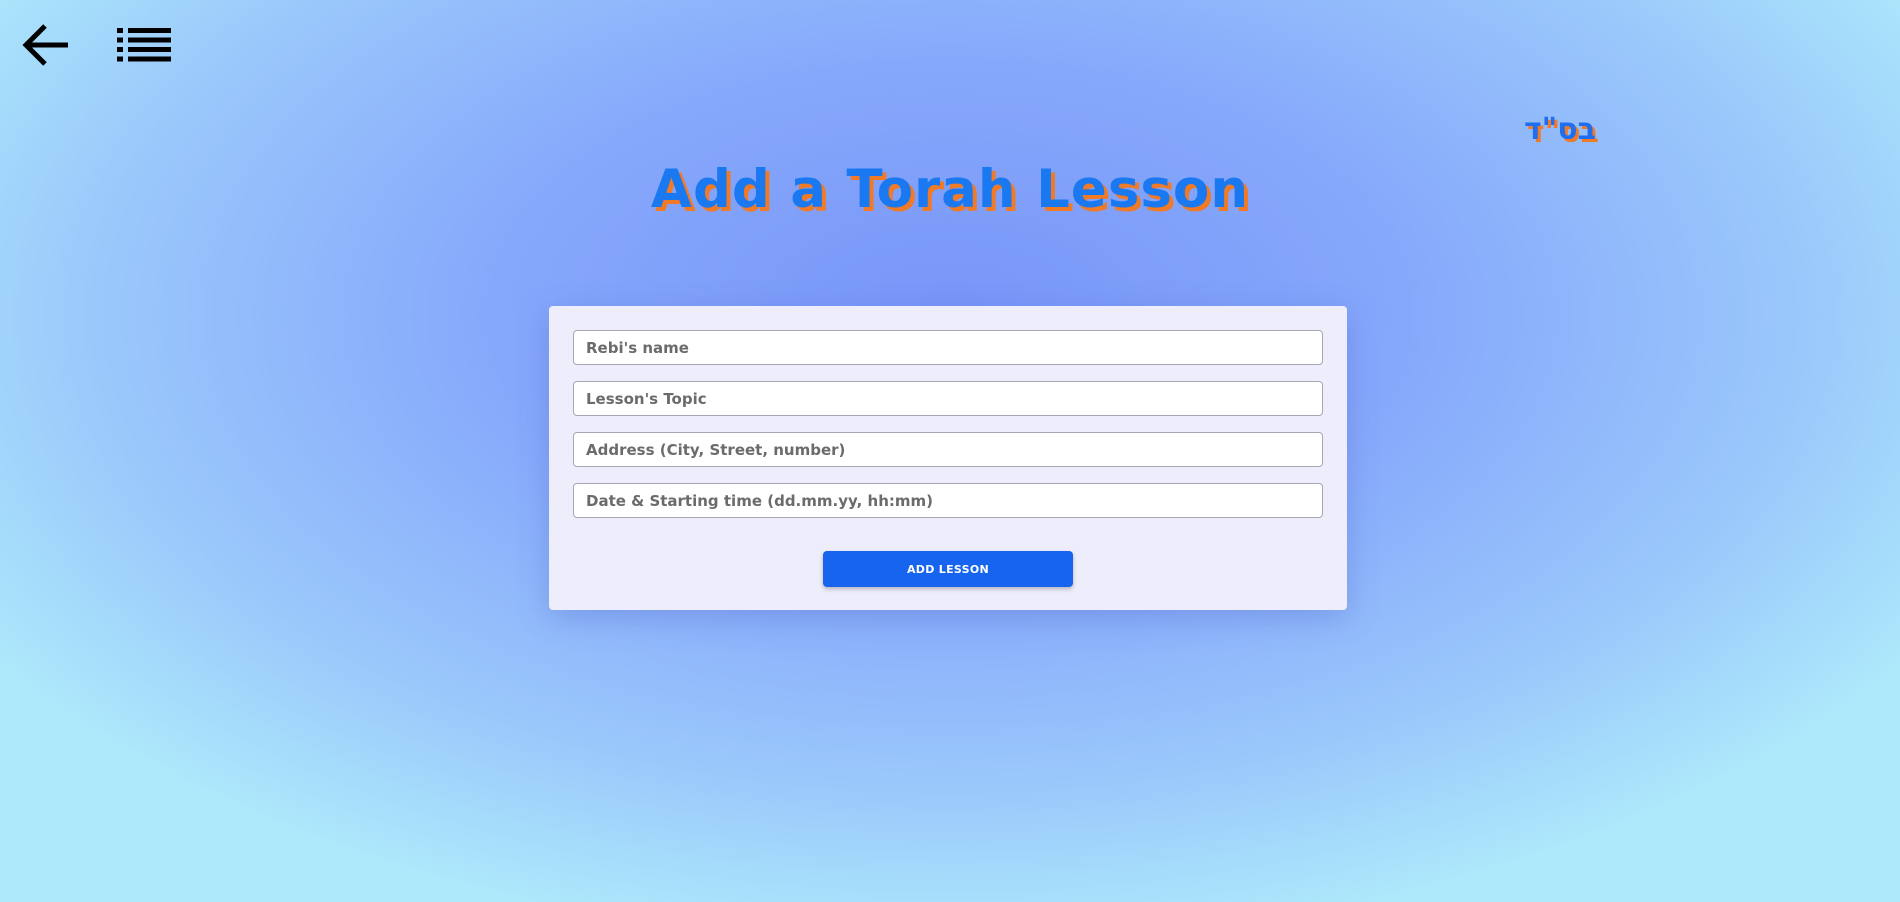 The height and width of the screenshot is (902, 1900). I want to click on add-lesson-form: ADD LESSON, so click(948, 458).